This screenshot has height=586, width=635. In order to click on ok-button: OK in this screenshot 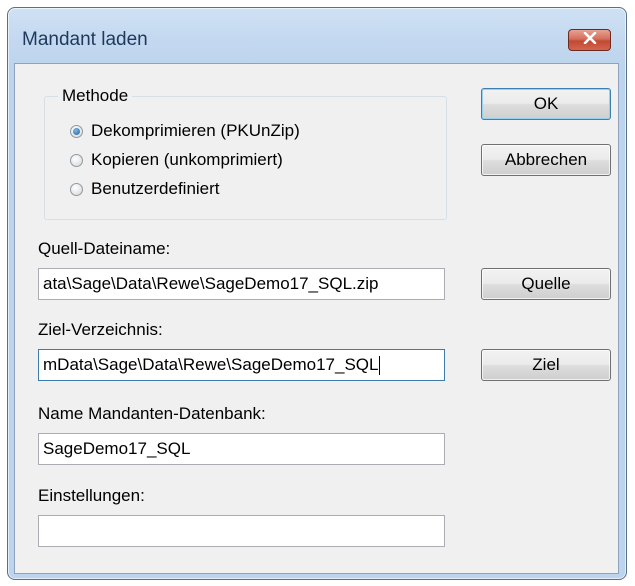, I will do `click(546, 104)`.